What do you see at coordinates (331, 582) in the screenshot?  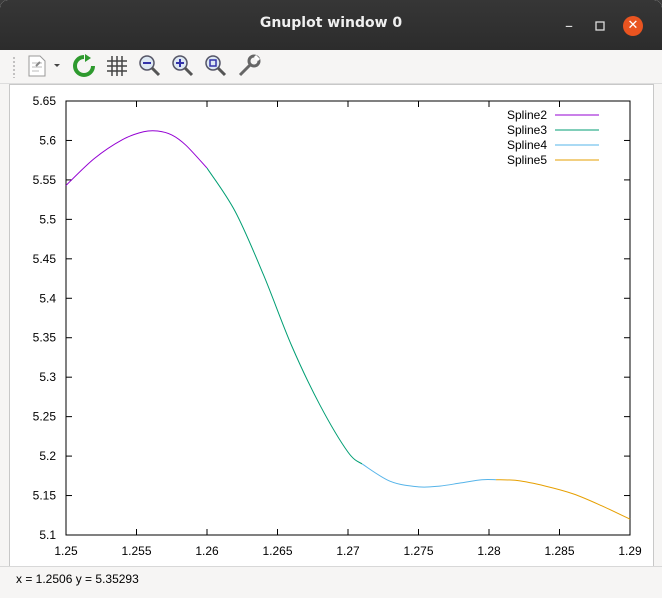 I see `status-bar: x = 1.2506 y = 5.35293` at bounding box center [331, 582].